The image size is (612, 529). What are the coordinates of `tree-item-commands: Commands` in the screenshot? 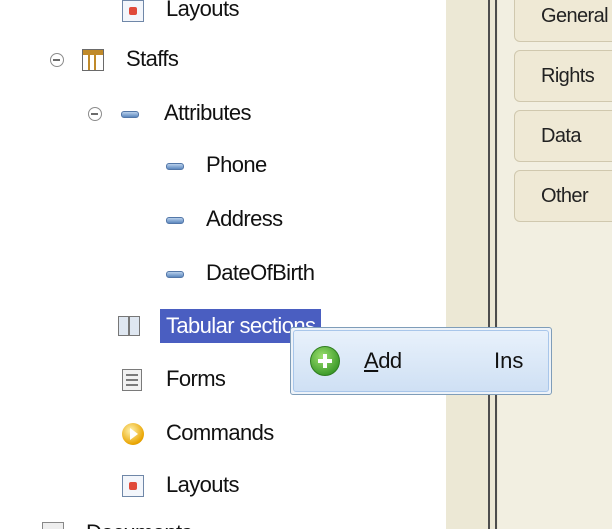 It's located at (222, 434).